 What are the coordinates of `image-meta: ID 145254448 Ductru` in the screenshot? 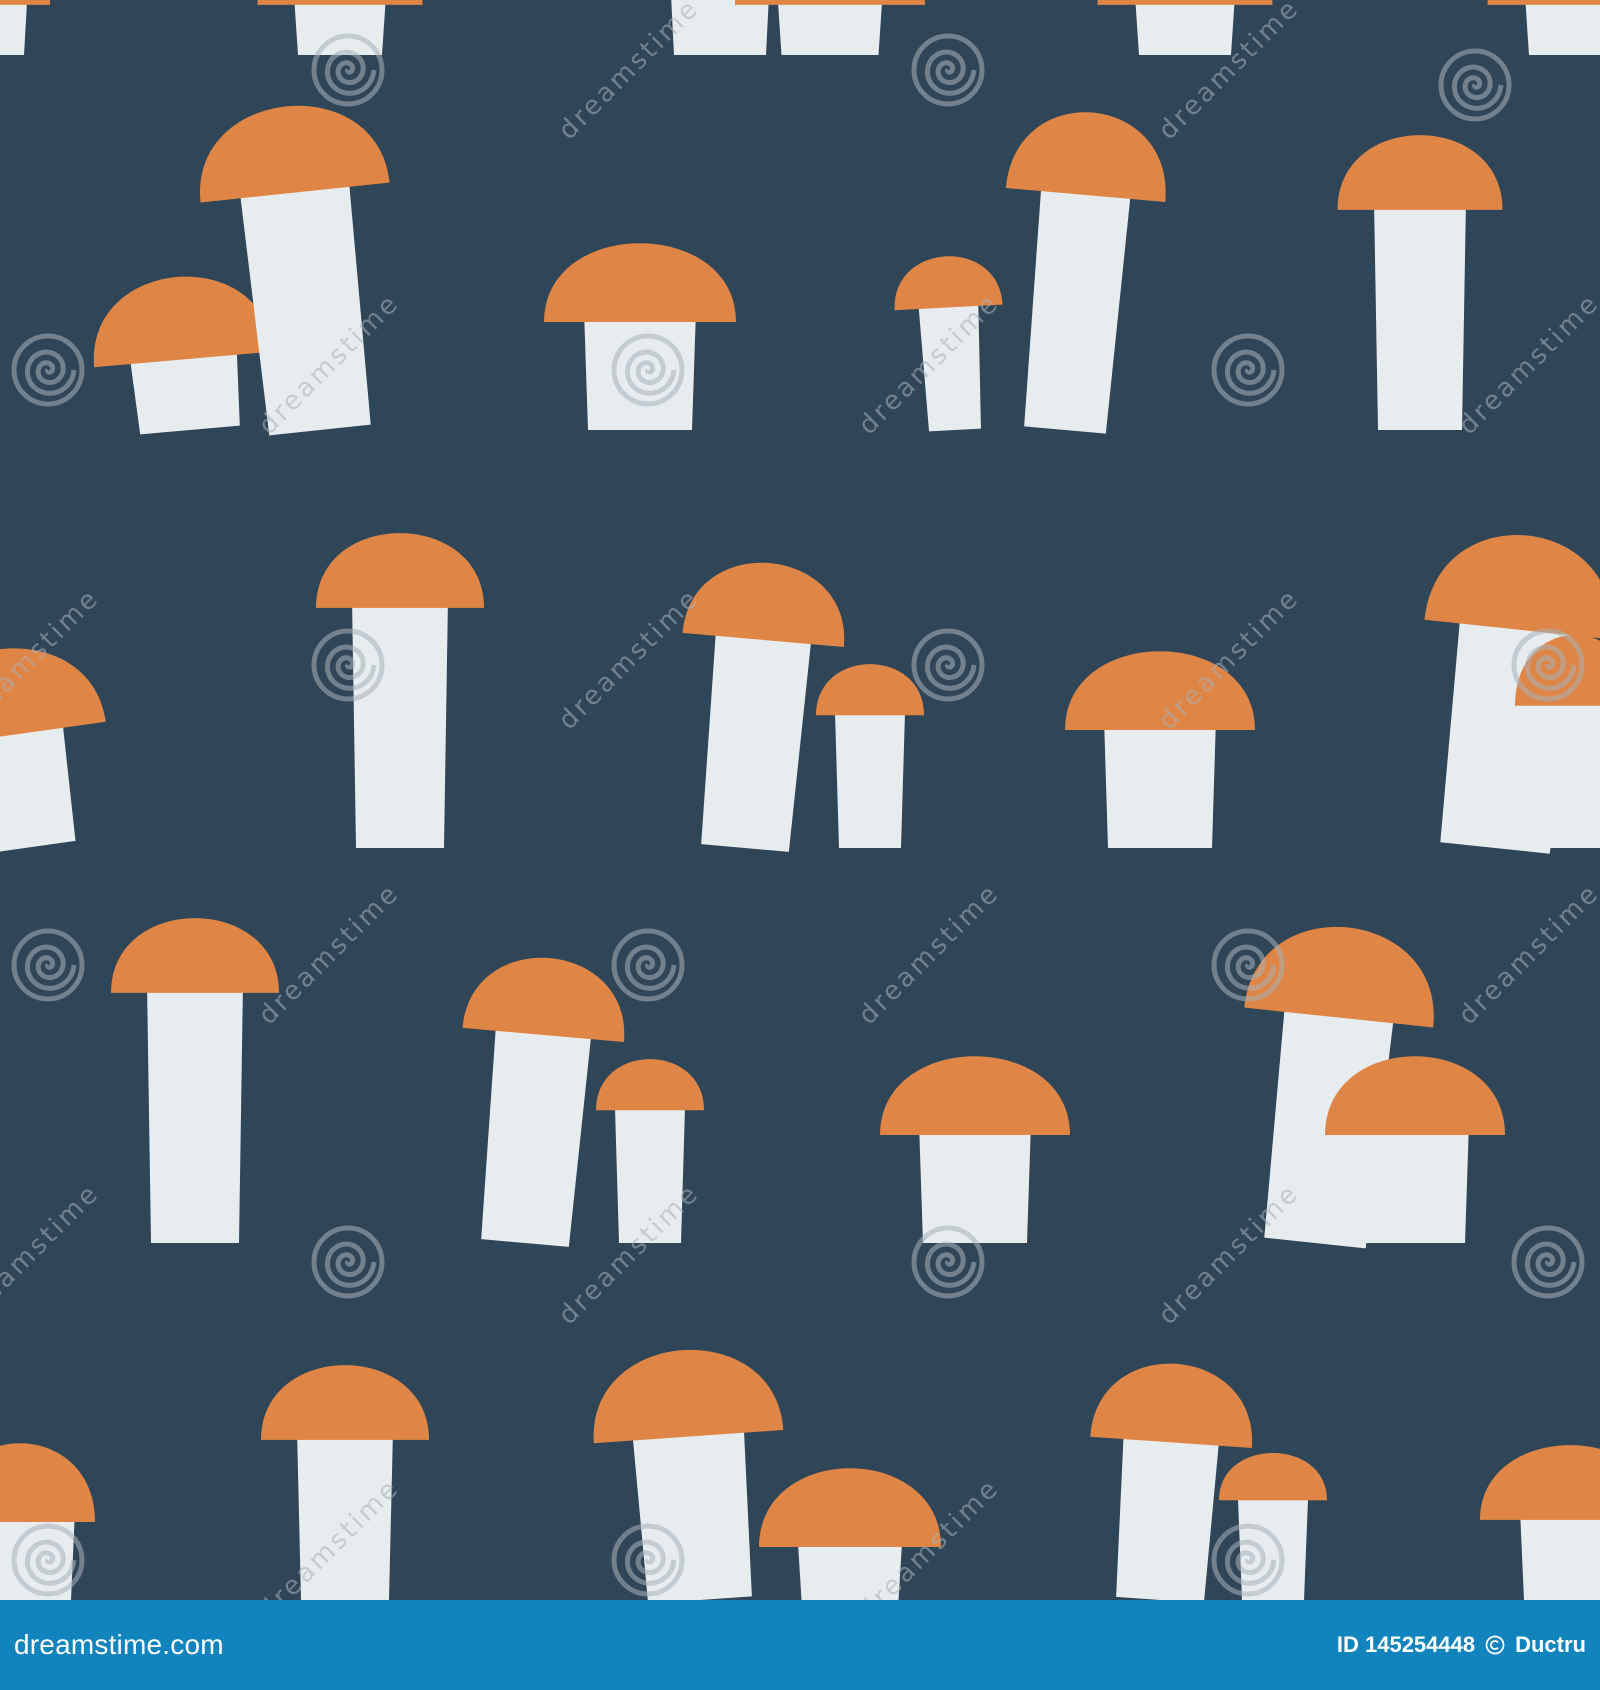 It's located at (1461, 1645).